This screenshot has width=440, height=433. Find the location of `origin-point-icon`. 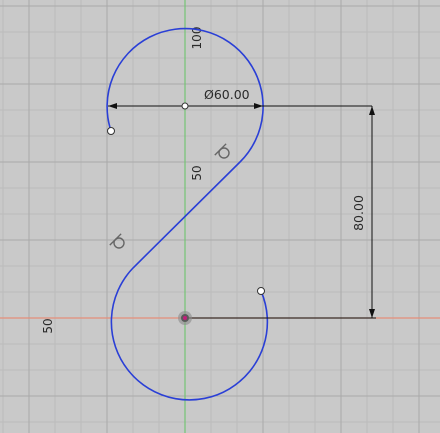

origin-point-icon is located at coordinates (185, 318).